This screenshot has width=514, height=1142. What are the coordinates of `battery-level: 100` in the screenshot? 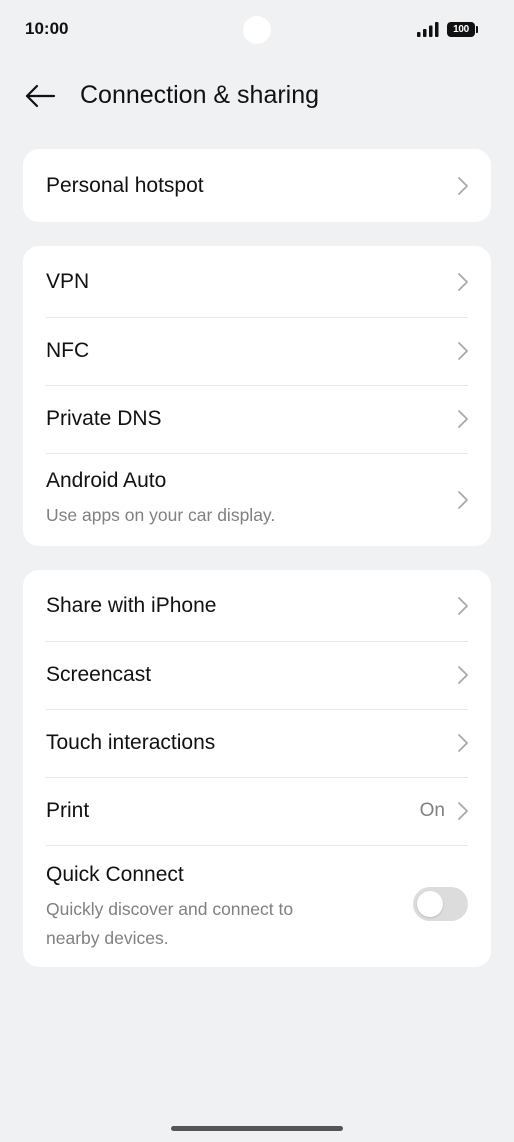 It's located at (461, 29).